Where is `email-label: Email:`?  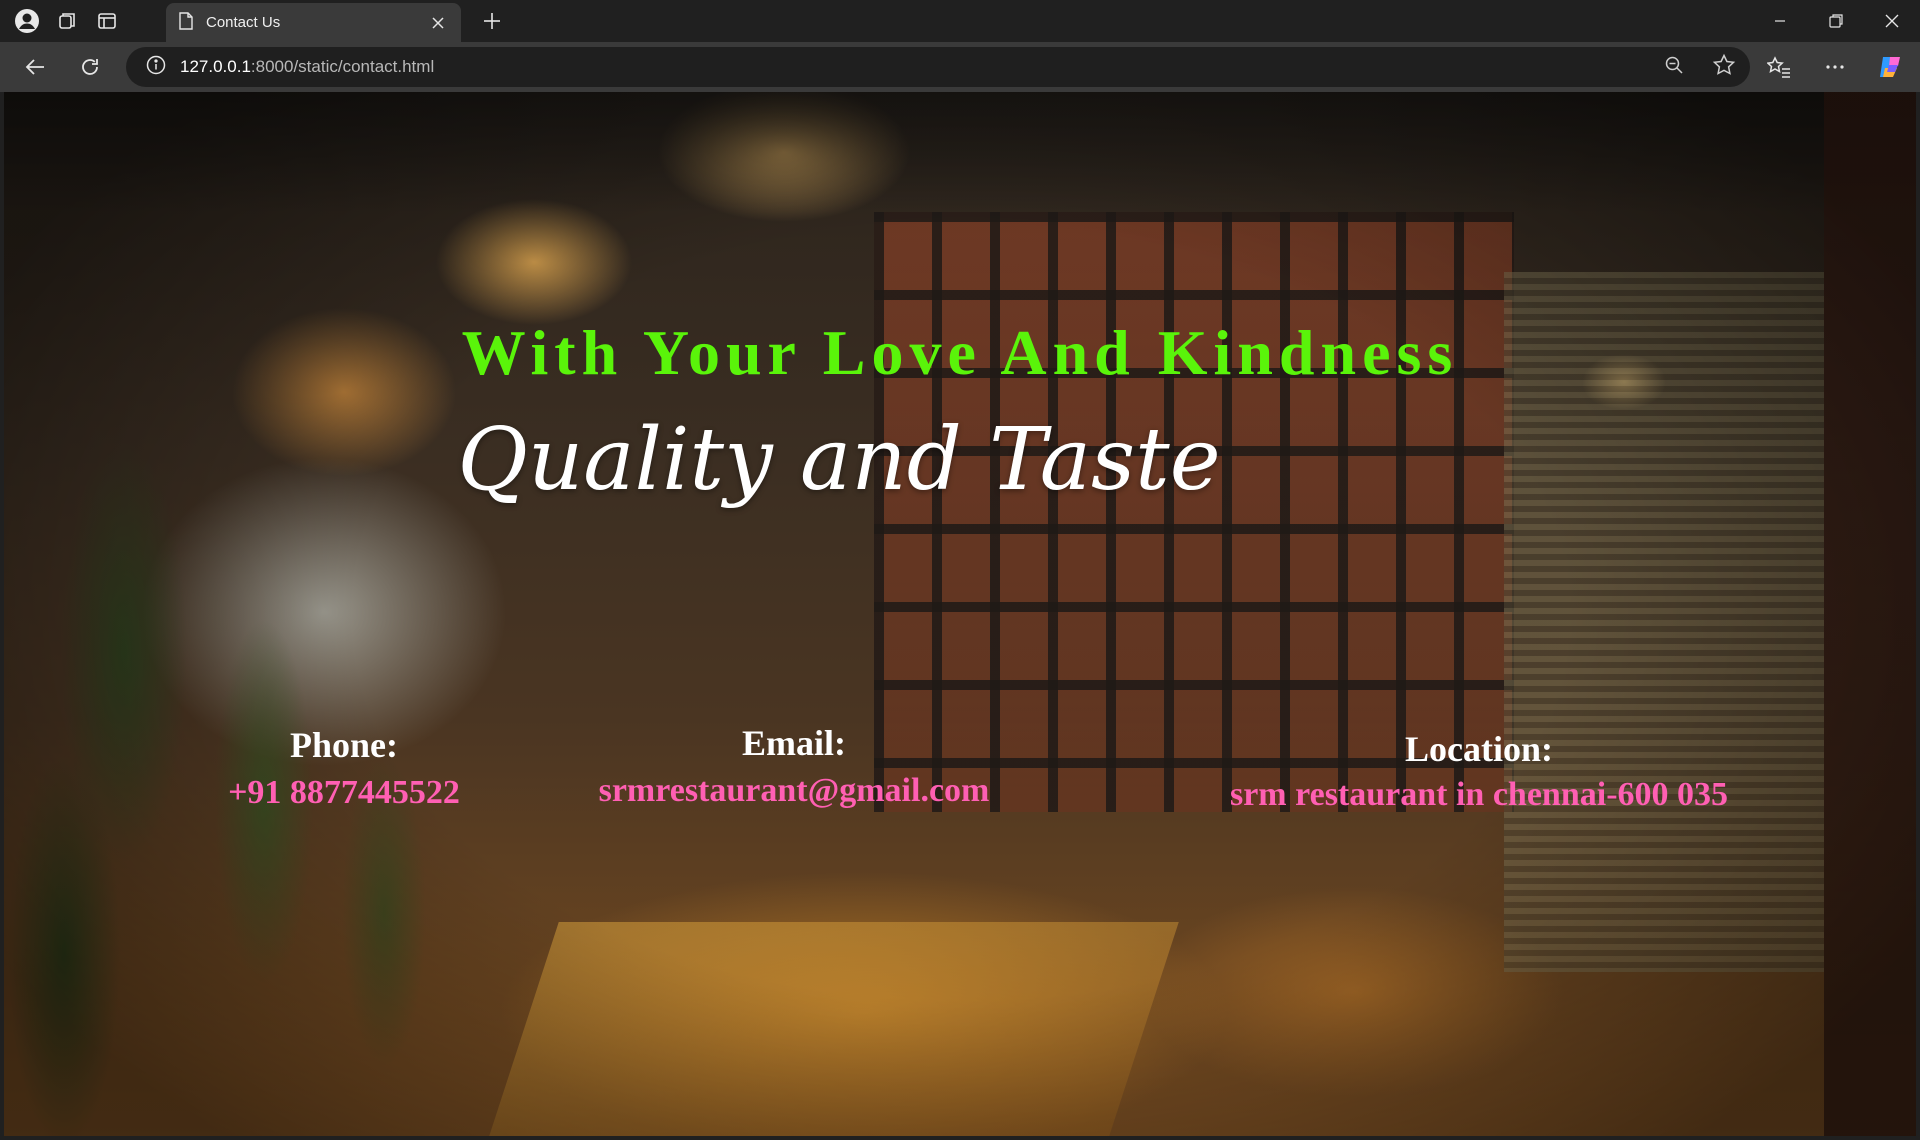
email-label: Email: is located at coordinates (794, 743).